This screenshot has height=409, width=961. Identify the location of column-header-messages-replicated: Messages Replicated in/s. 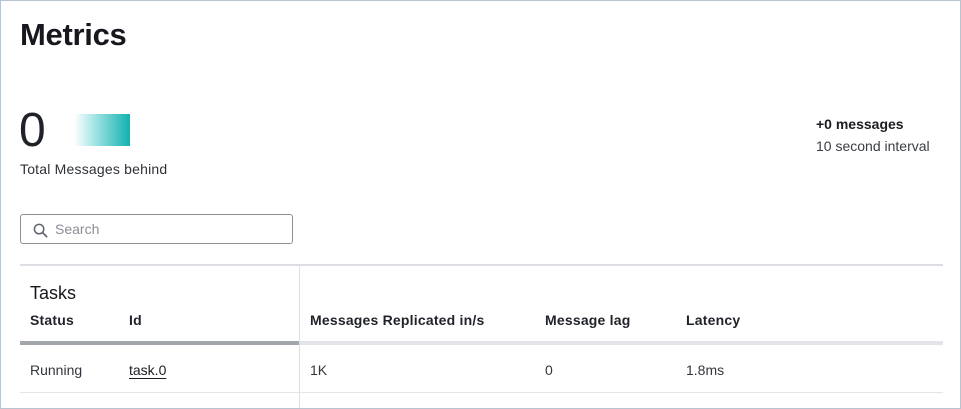
(397, 320).